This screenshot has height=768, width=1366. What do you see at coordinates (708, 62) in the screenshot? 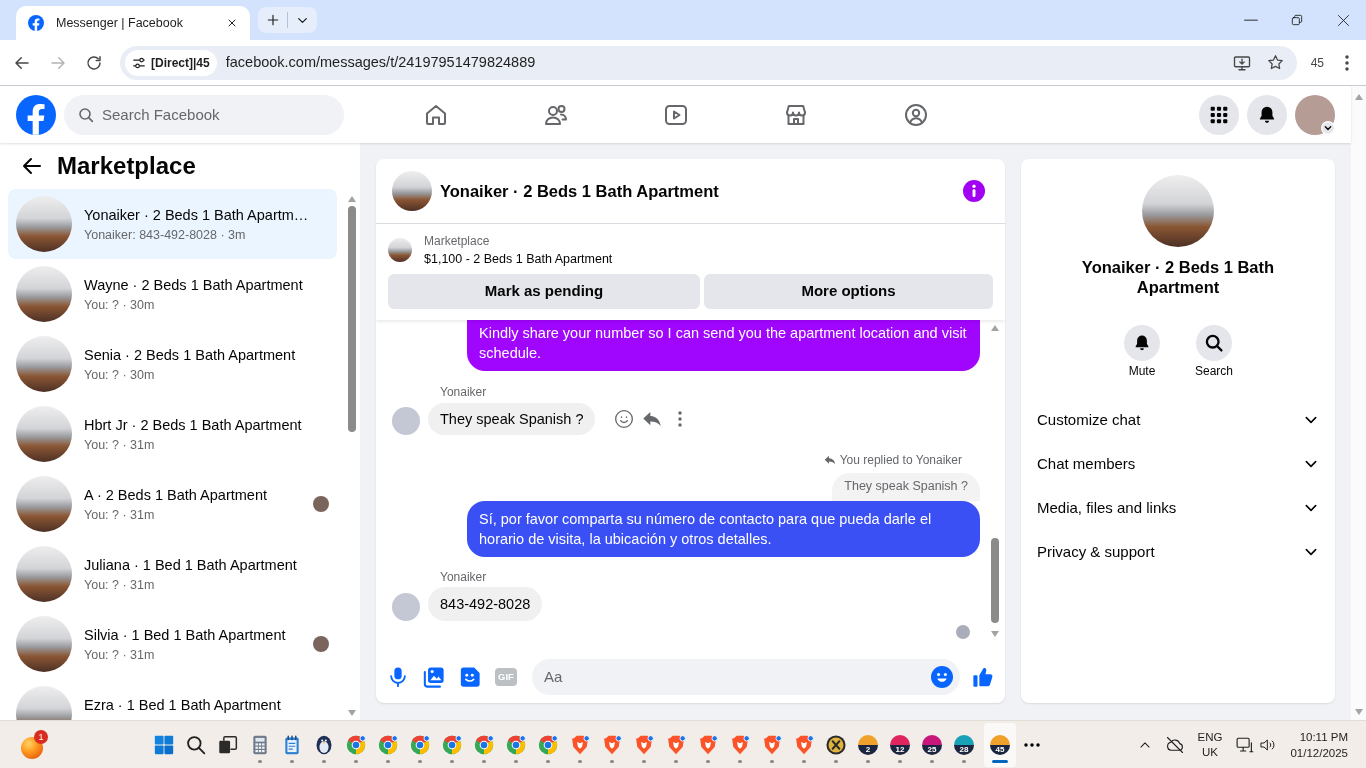
I see `address-bar: [Direct]|45 facebook.com/messages/t/24197951479824889` at bounding box center [708, 62].